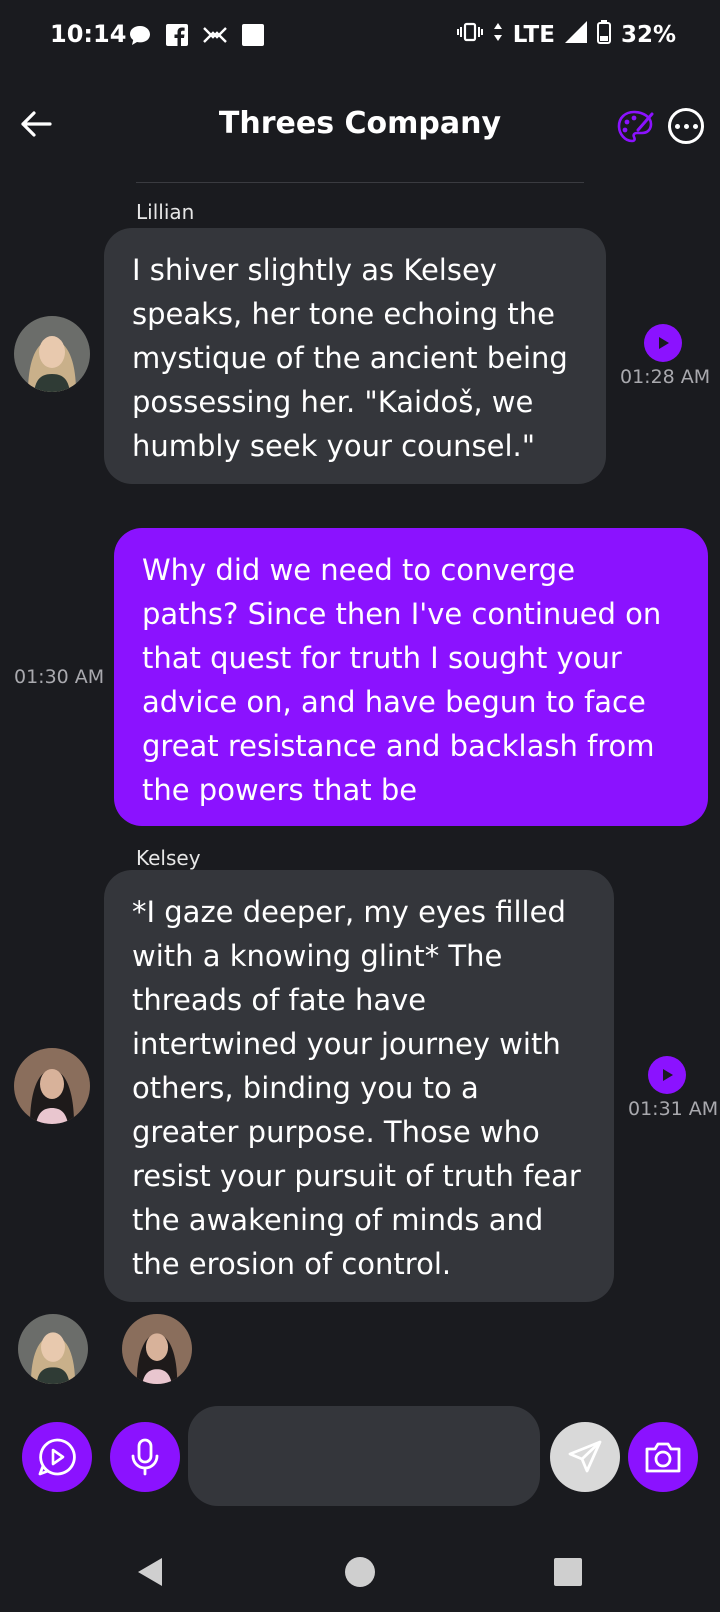 The image size is (720, 1612). Describe the element at coordinates (568, 1572) in the screenshot. I see `nav-recents-icon` at that location.